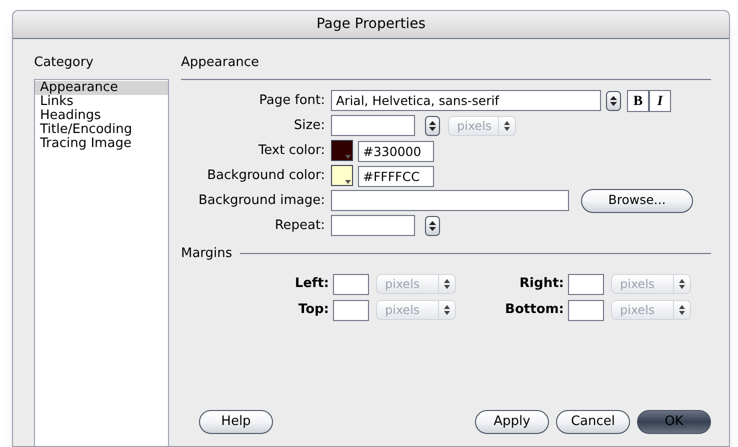 The image size is (738, 447). Describe the element at coordinates (373, 125) in the screenshot. I see `size-field` at that location.